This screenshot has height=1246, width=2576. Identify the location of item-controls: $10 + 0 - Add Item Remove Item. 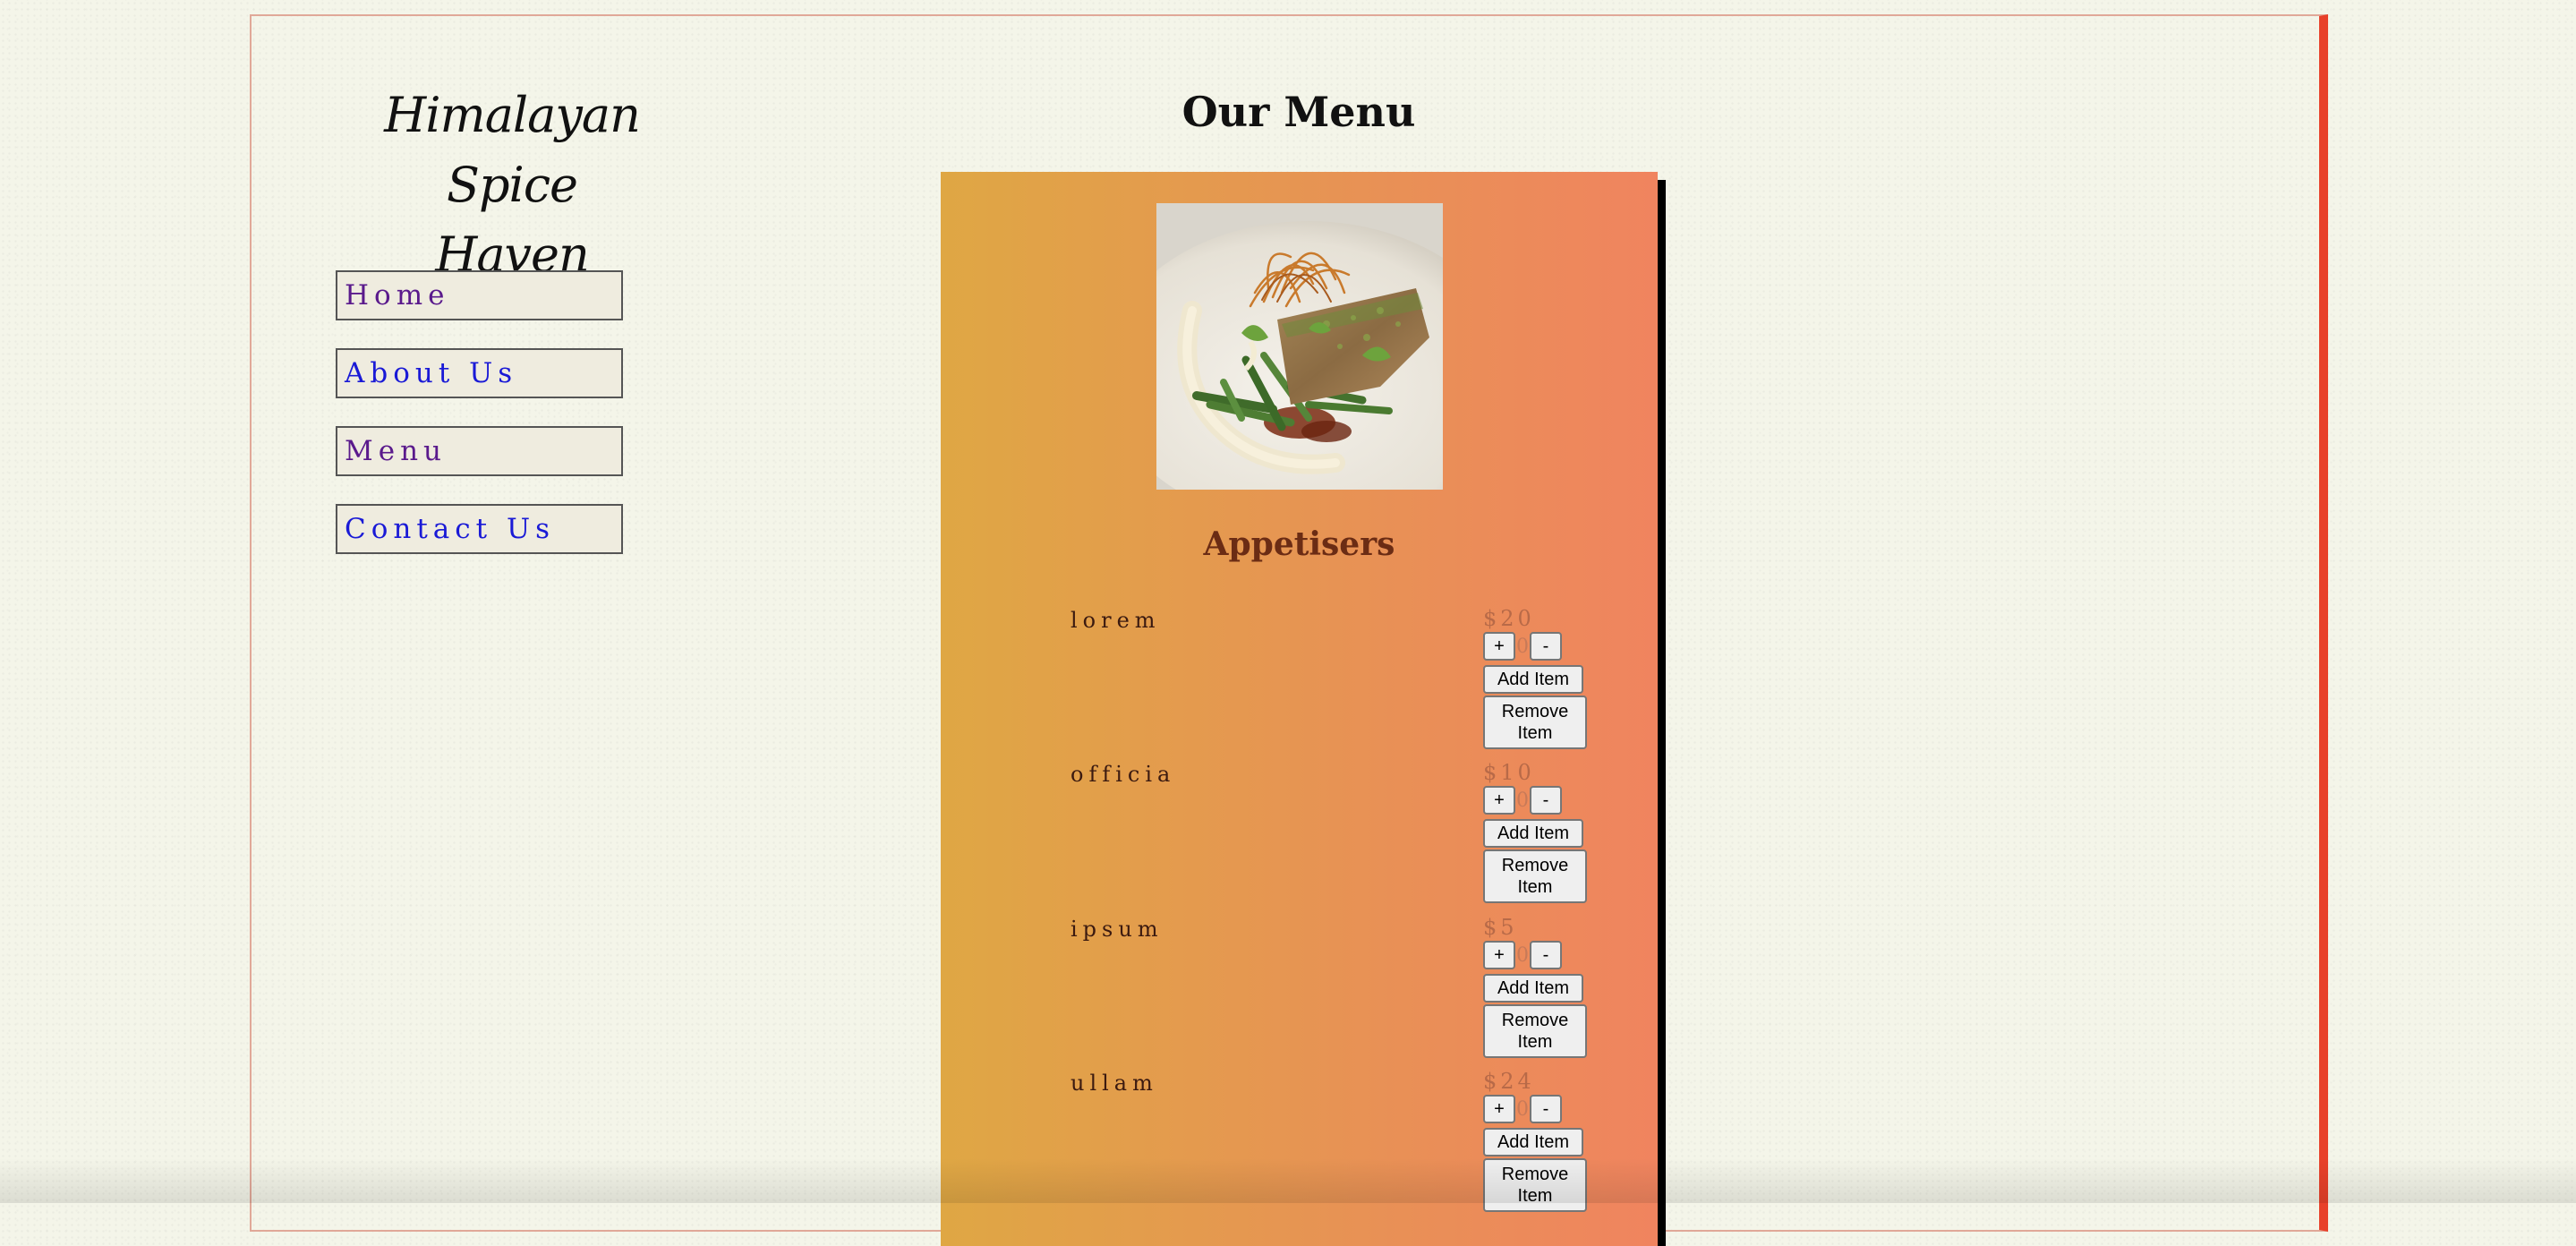
(1541, 832).